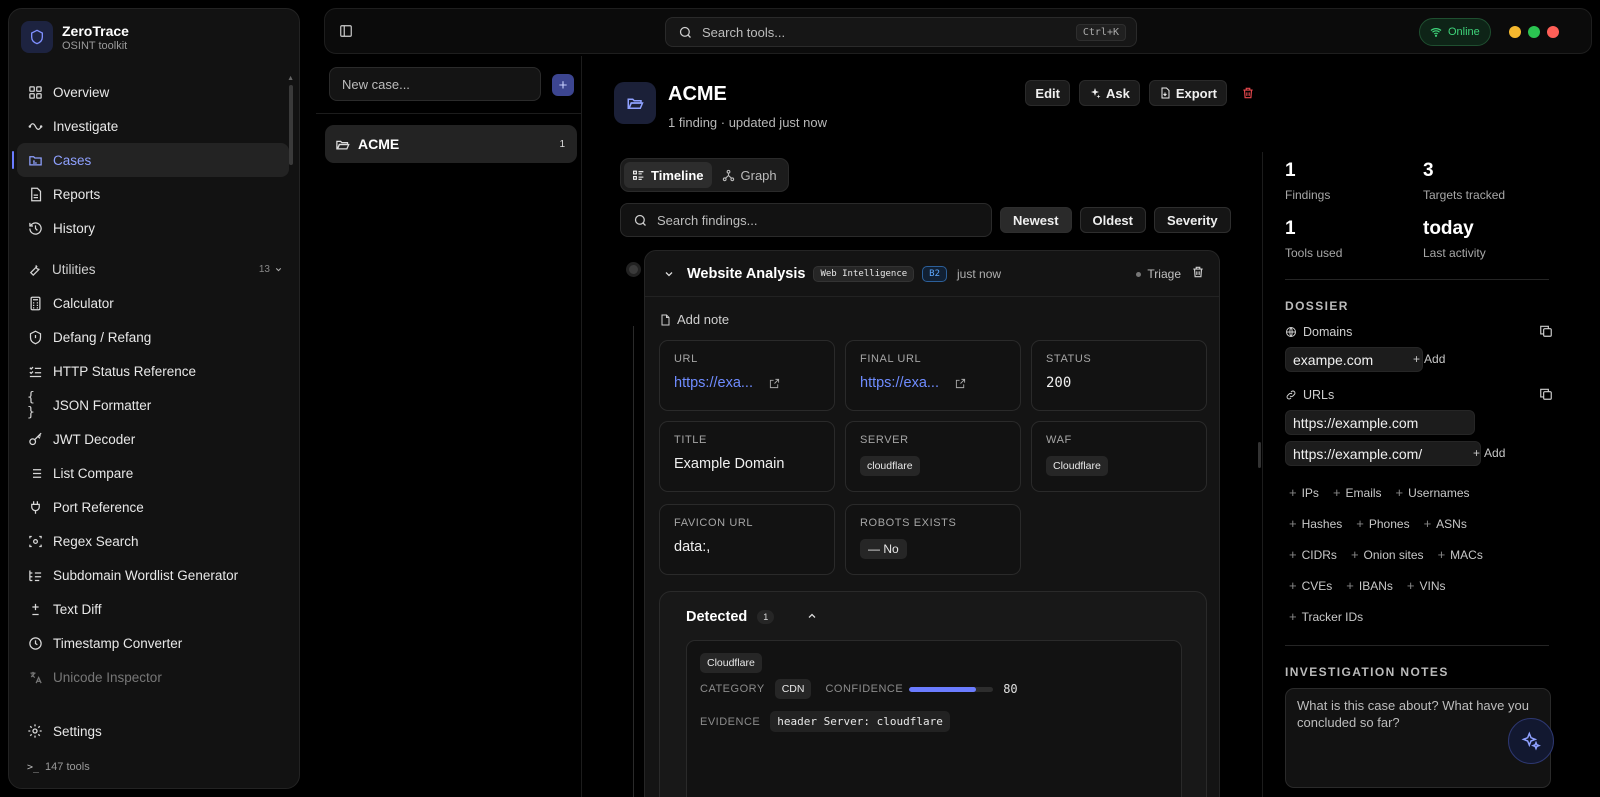  What do you see at coordinates (1531, 741) in the screenshot?
I see `ai-assistant-button` at bounding box center [1531, 741].